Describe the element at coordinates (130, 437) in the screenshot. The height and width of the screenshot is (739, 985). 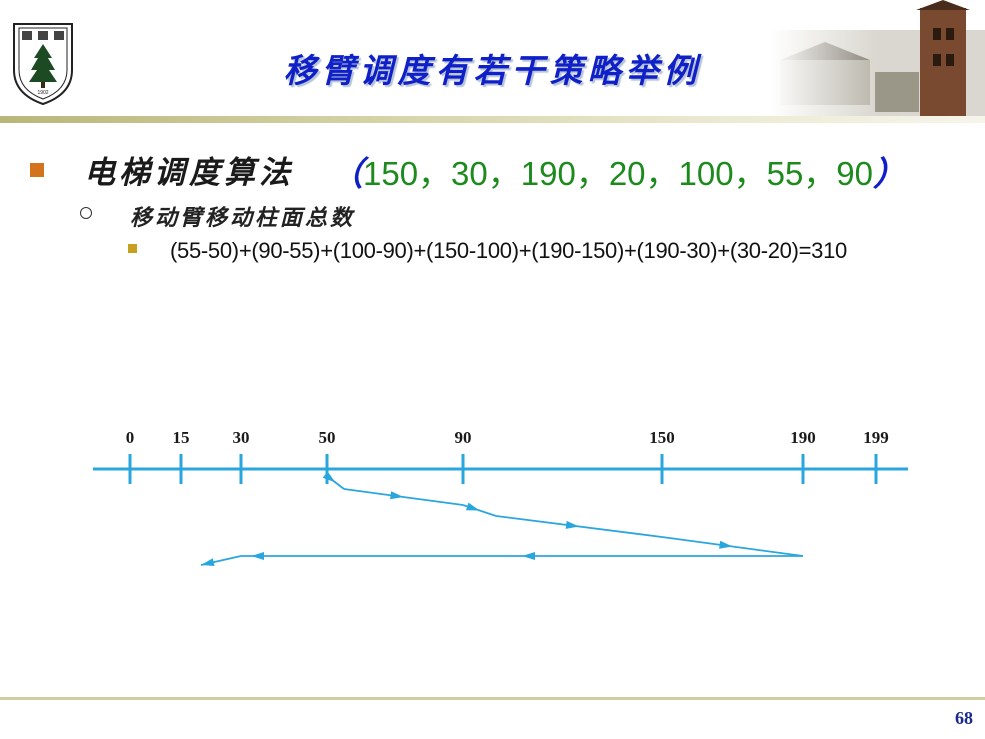
I see `tick-label: 0` at that location.